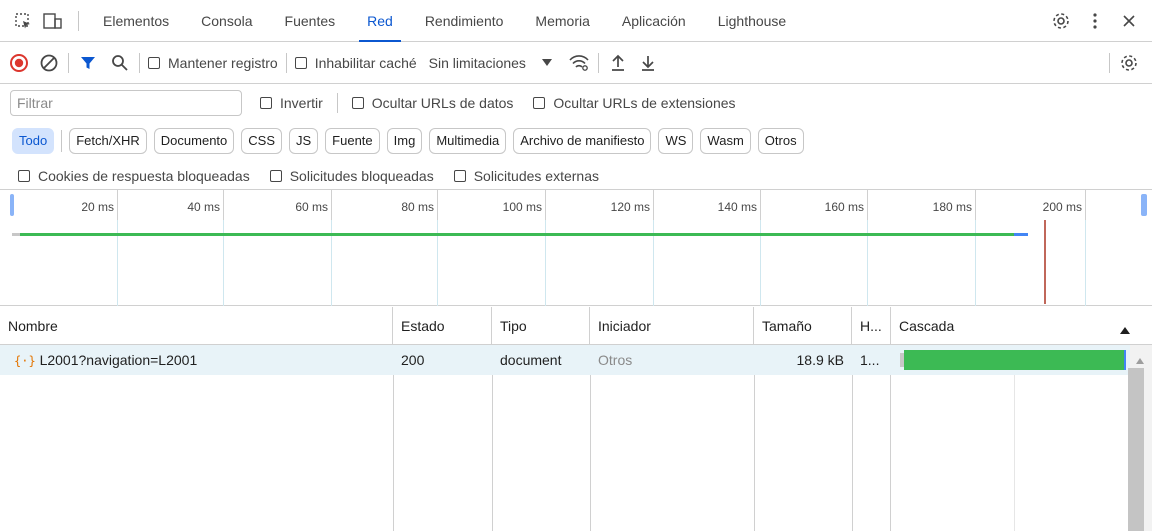 The width and height of the screenshot is (1152, 531). What do you see at coordinates (1001, 326) in the screenshot?
I see `col-waterfall-header: Cascada` at bounding box center [1001, 326].